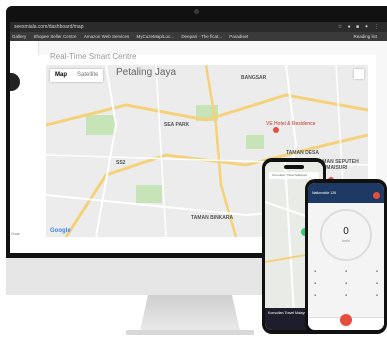 The width and height of the screenshot is (387, 338). I want to click on close-icon, so click(376, 195).